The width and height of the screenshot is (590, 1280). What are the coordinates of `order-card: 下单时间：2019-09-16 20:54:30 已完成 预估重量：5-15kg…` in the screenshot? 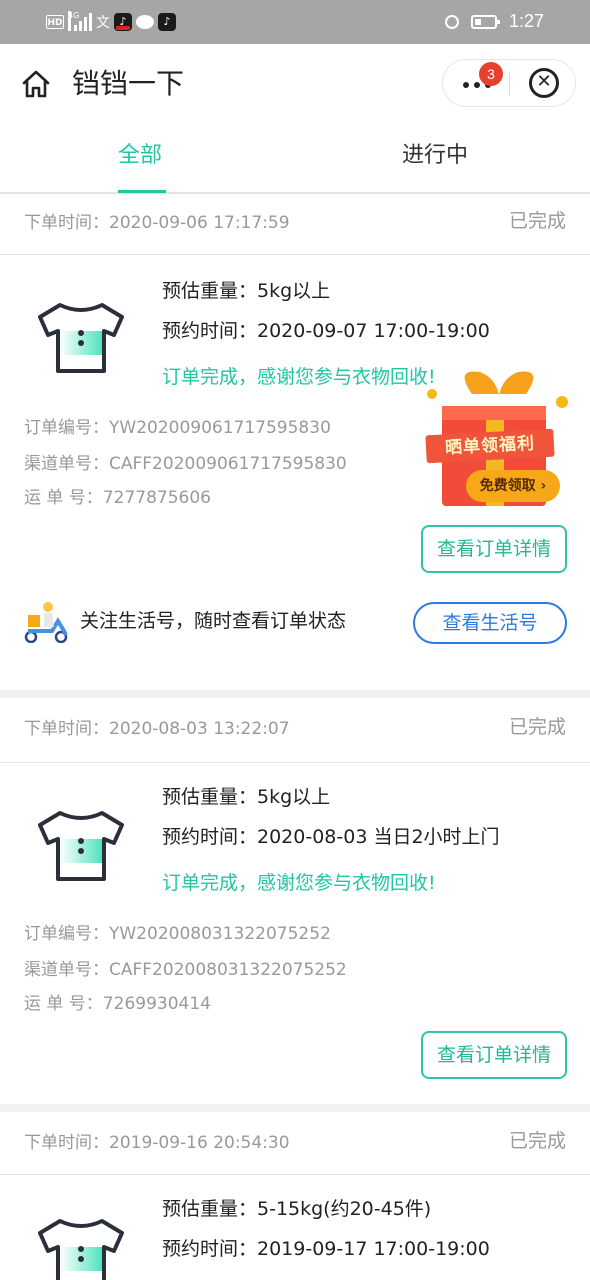 It's located at (295, 1196).